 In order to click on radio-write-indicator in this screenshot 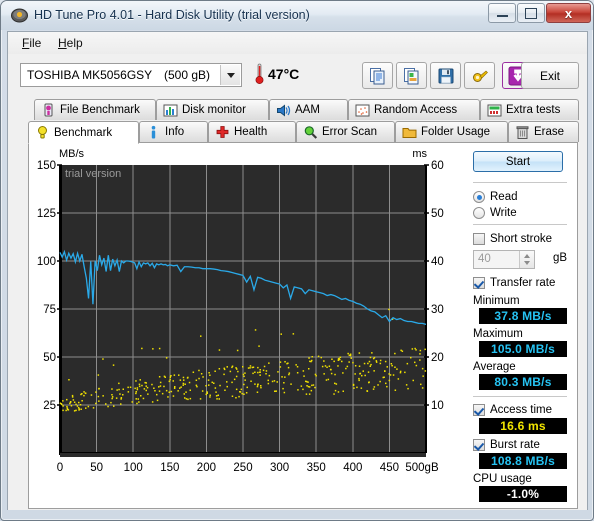, I will do `click(479, 213)`.